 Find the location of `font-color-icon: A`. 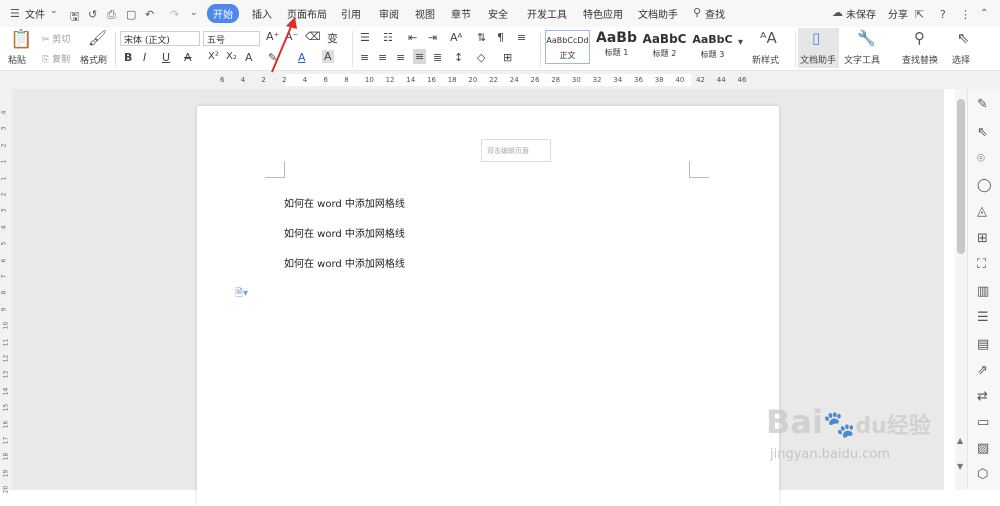

font-color-icon: A is located at coordinates (302, 57).